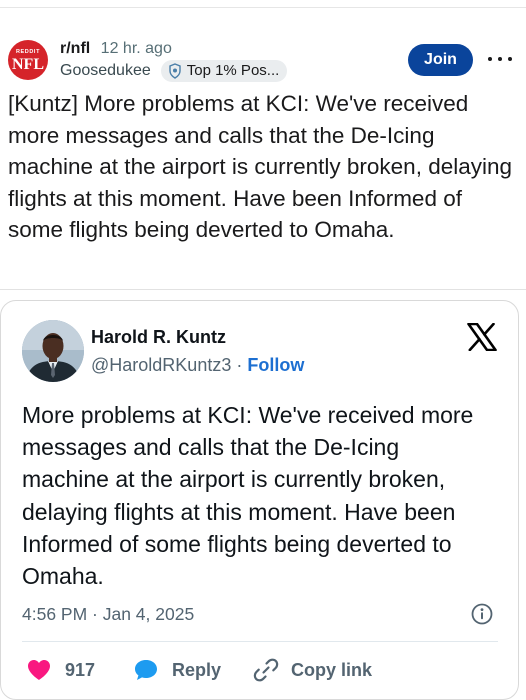  I want to click on tweet-actions-bar: 917 Reply Copy link, so click(260, 670).